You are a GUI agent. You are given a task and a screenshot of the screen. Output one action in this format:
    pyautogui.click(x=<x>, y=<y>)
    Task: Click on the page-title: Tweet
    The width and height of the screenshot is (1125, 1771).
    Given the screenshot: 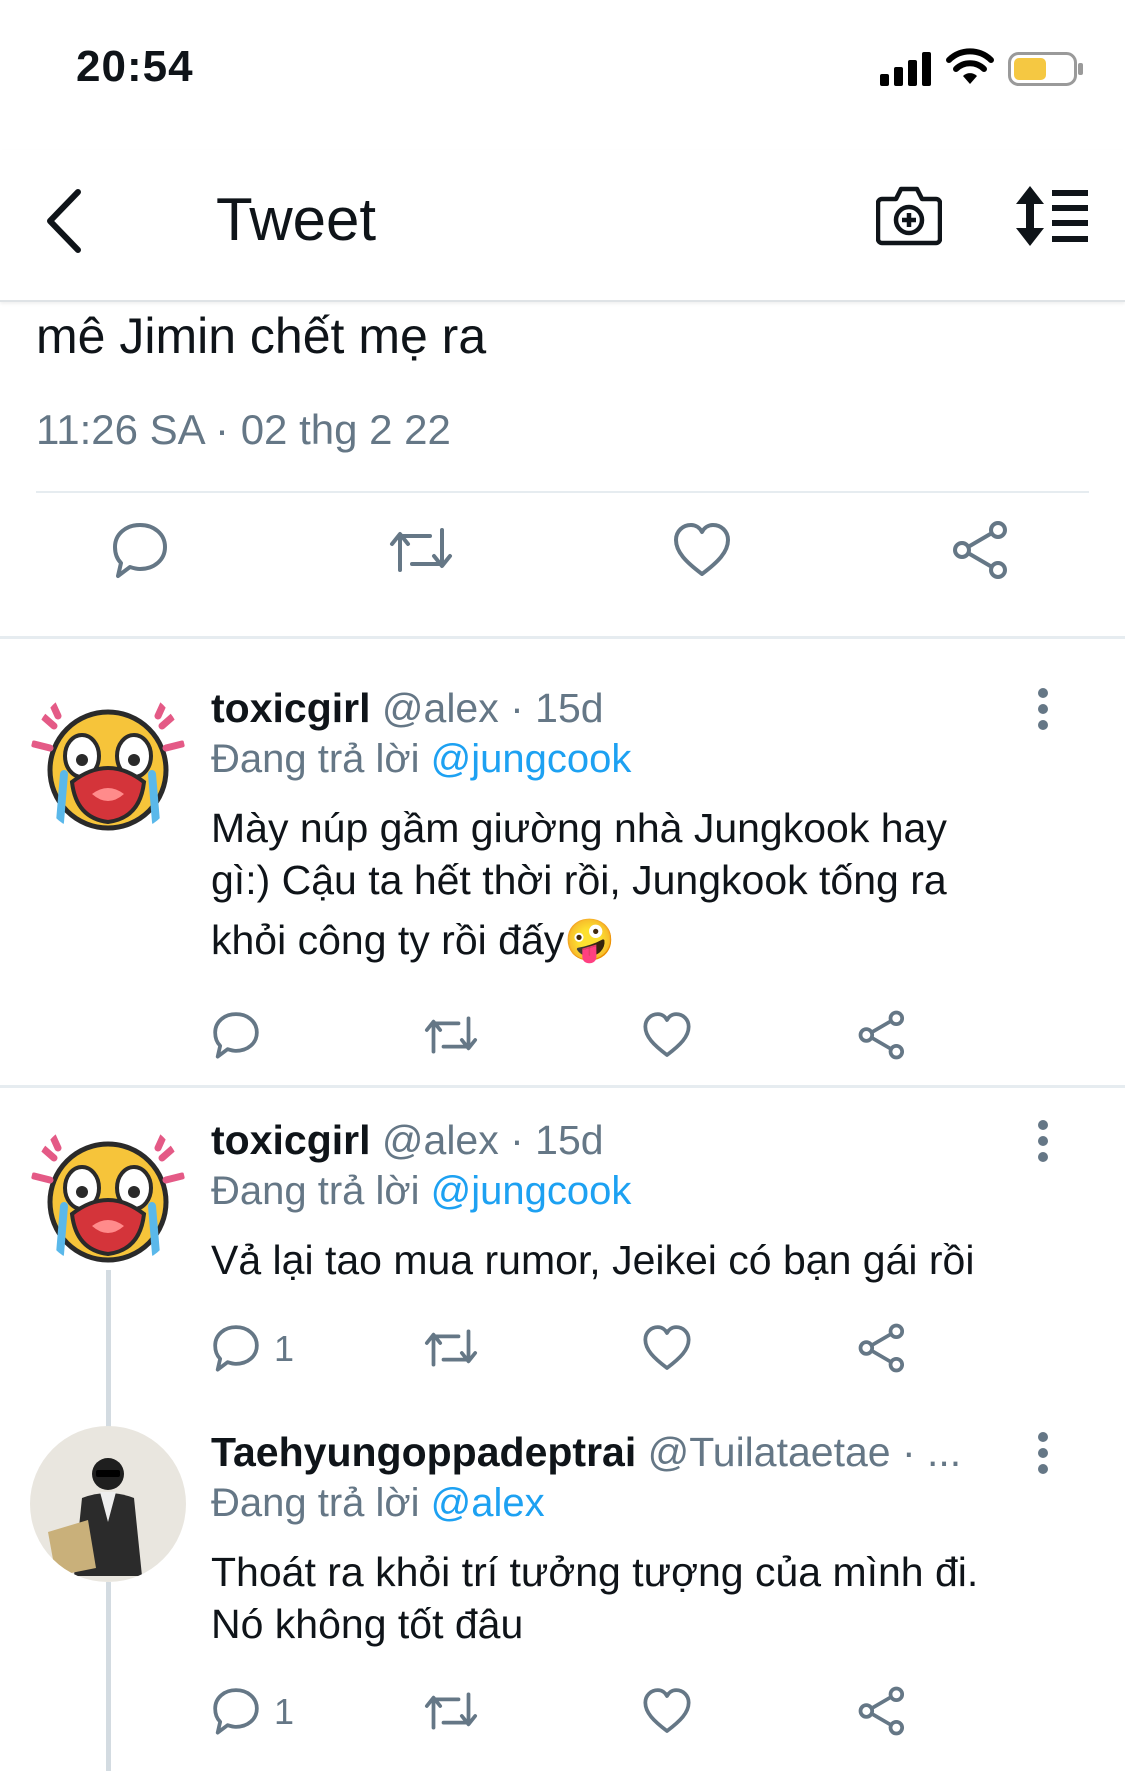 What is the action you would take?
    pyautogui.click(x=296, y=219)
    